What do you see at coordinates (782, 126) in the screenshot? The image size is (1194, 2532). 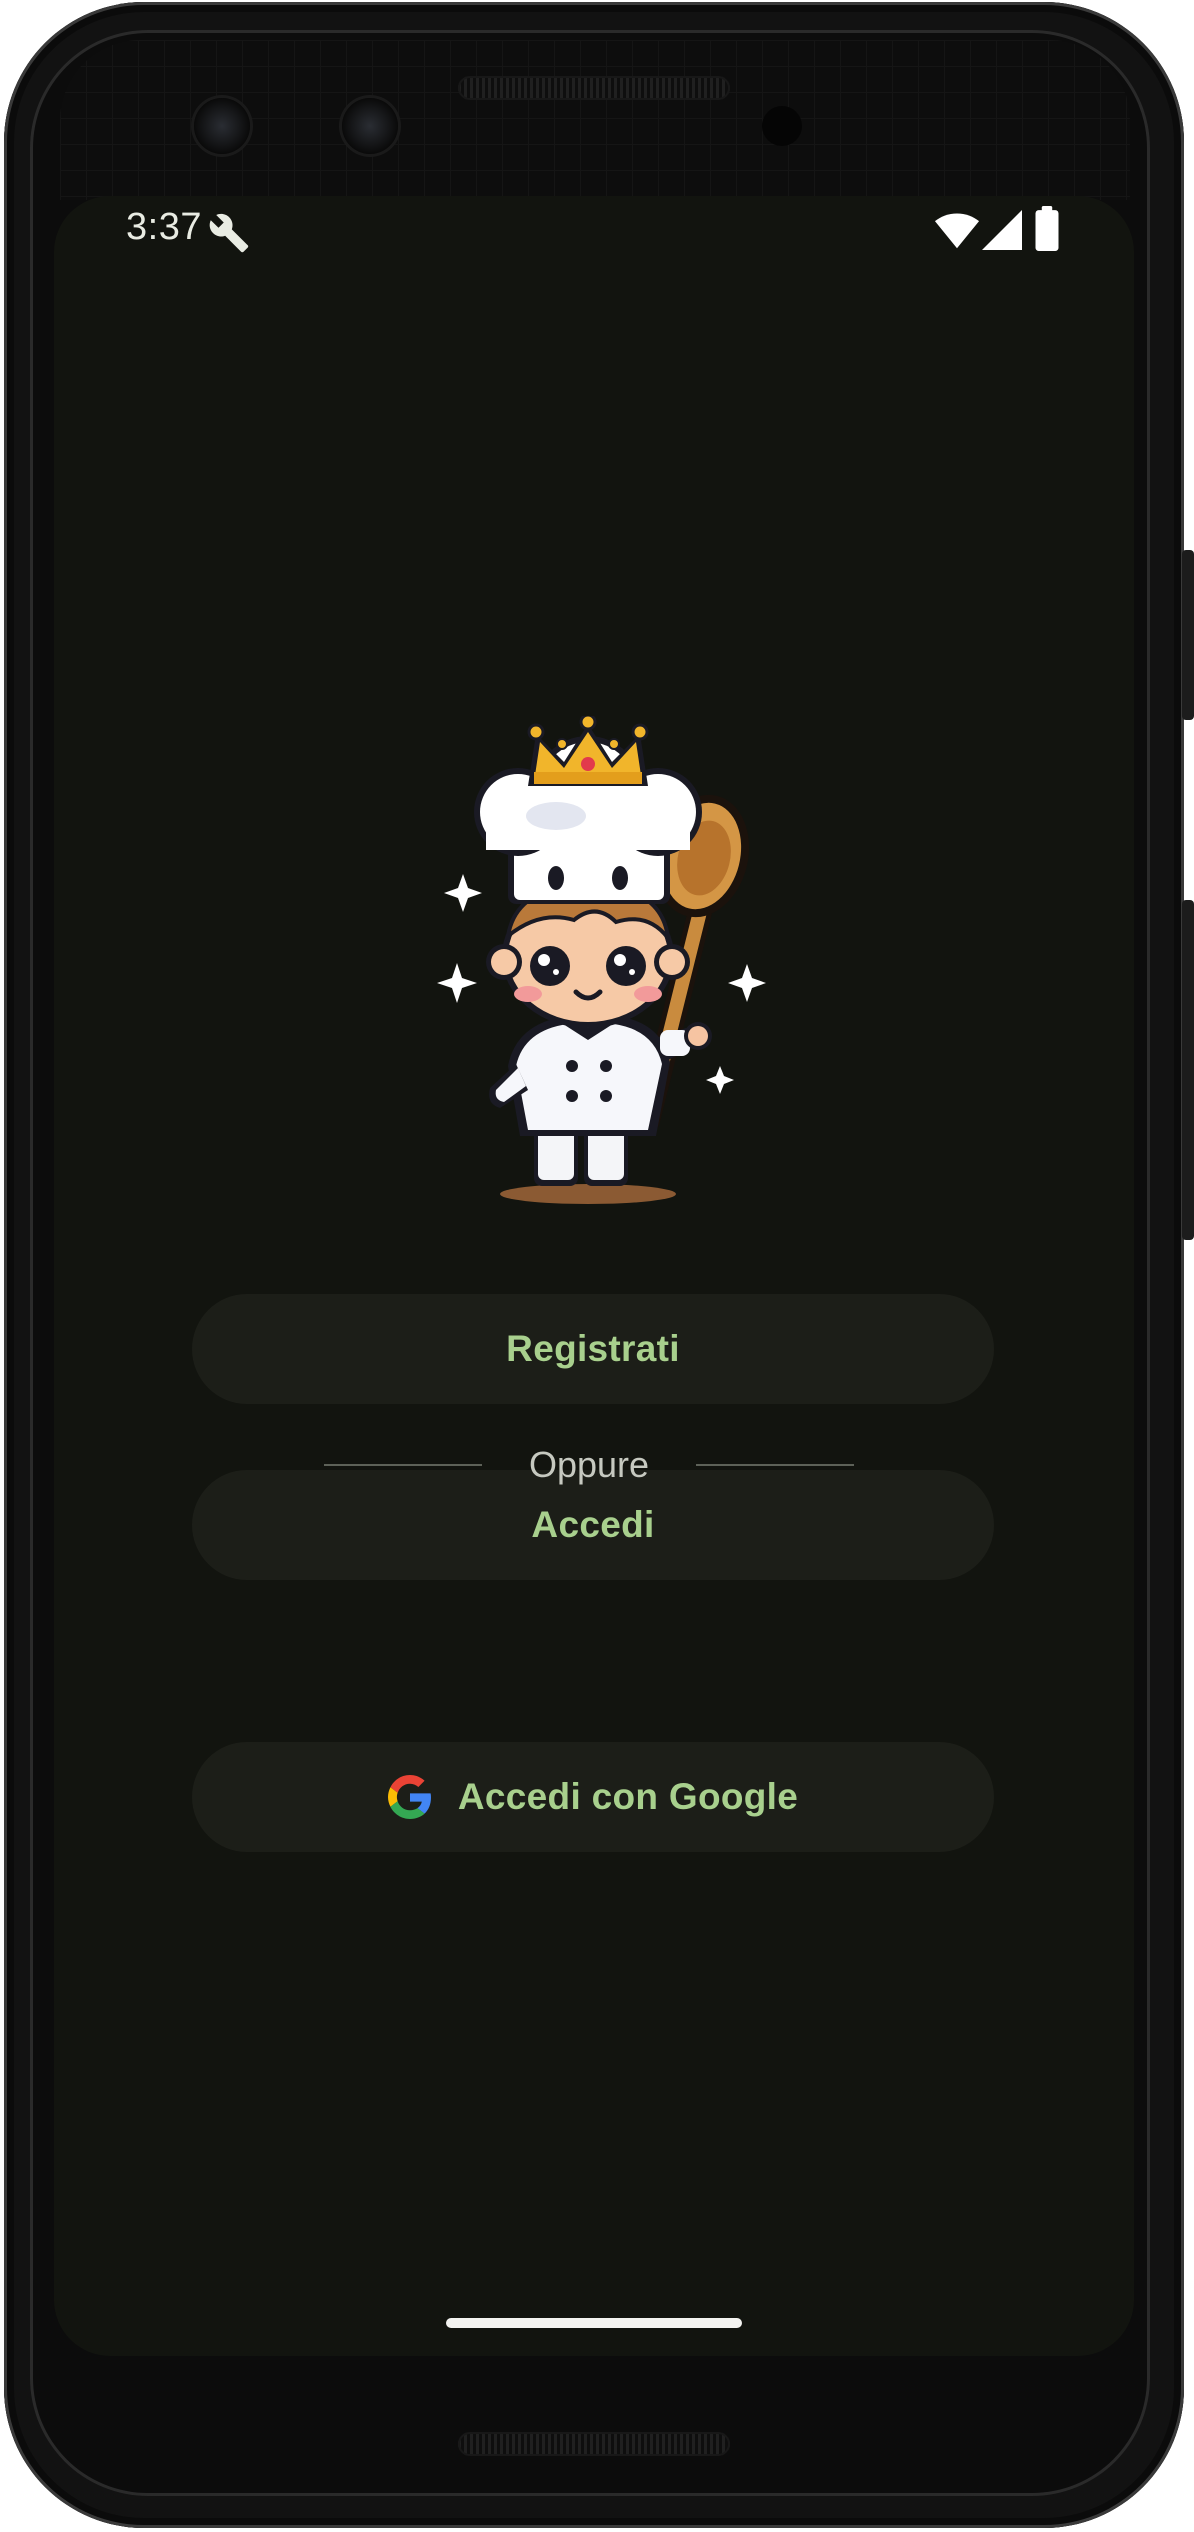 I see `proximity-sensor` at bounding box center [782, 126].